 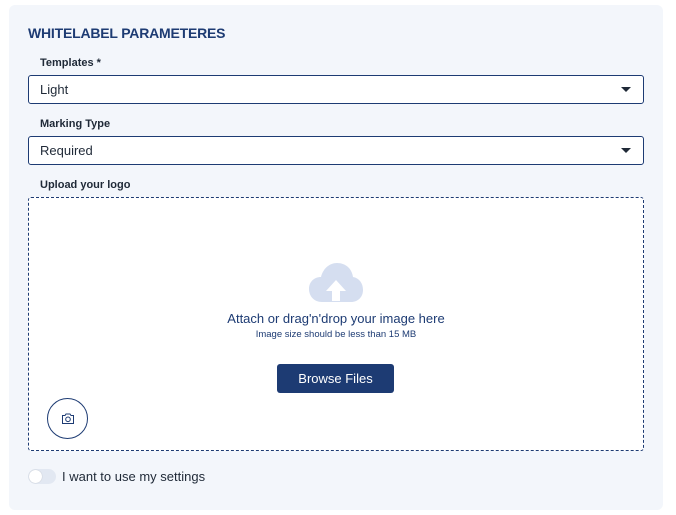 I want to click on toggle-knob, so click(x=35, y=476).